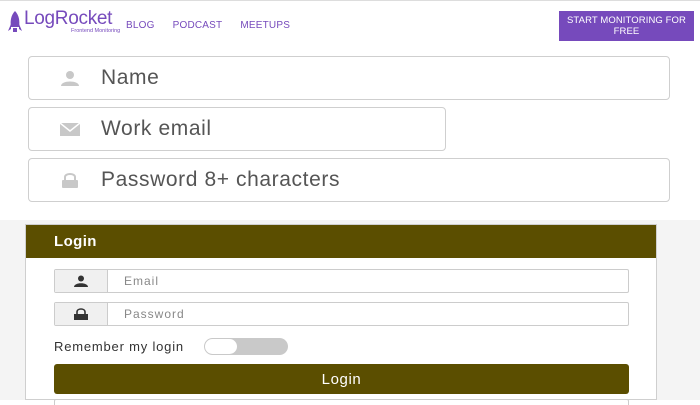  What do you see at coordinates (140, 25) in the screenshot?
I see `nav-blog-link: BLOG` at bounding box center [140, 25].